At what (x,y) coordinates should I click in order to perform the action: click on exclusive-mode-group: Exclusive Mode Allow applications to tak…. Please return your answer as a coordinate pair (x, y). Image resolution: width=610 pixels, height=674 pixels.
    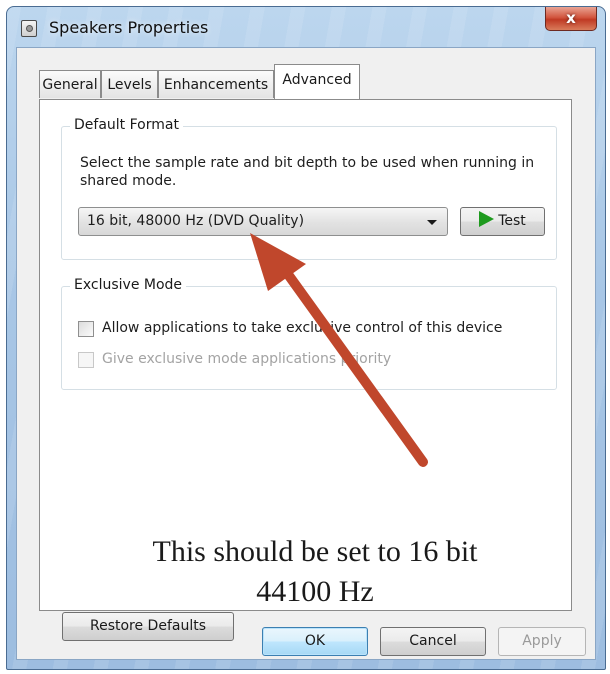
    Looking at the image, I should click on (309, 333).